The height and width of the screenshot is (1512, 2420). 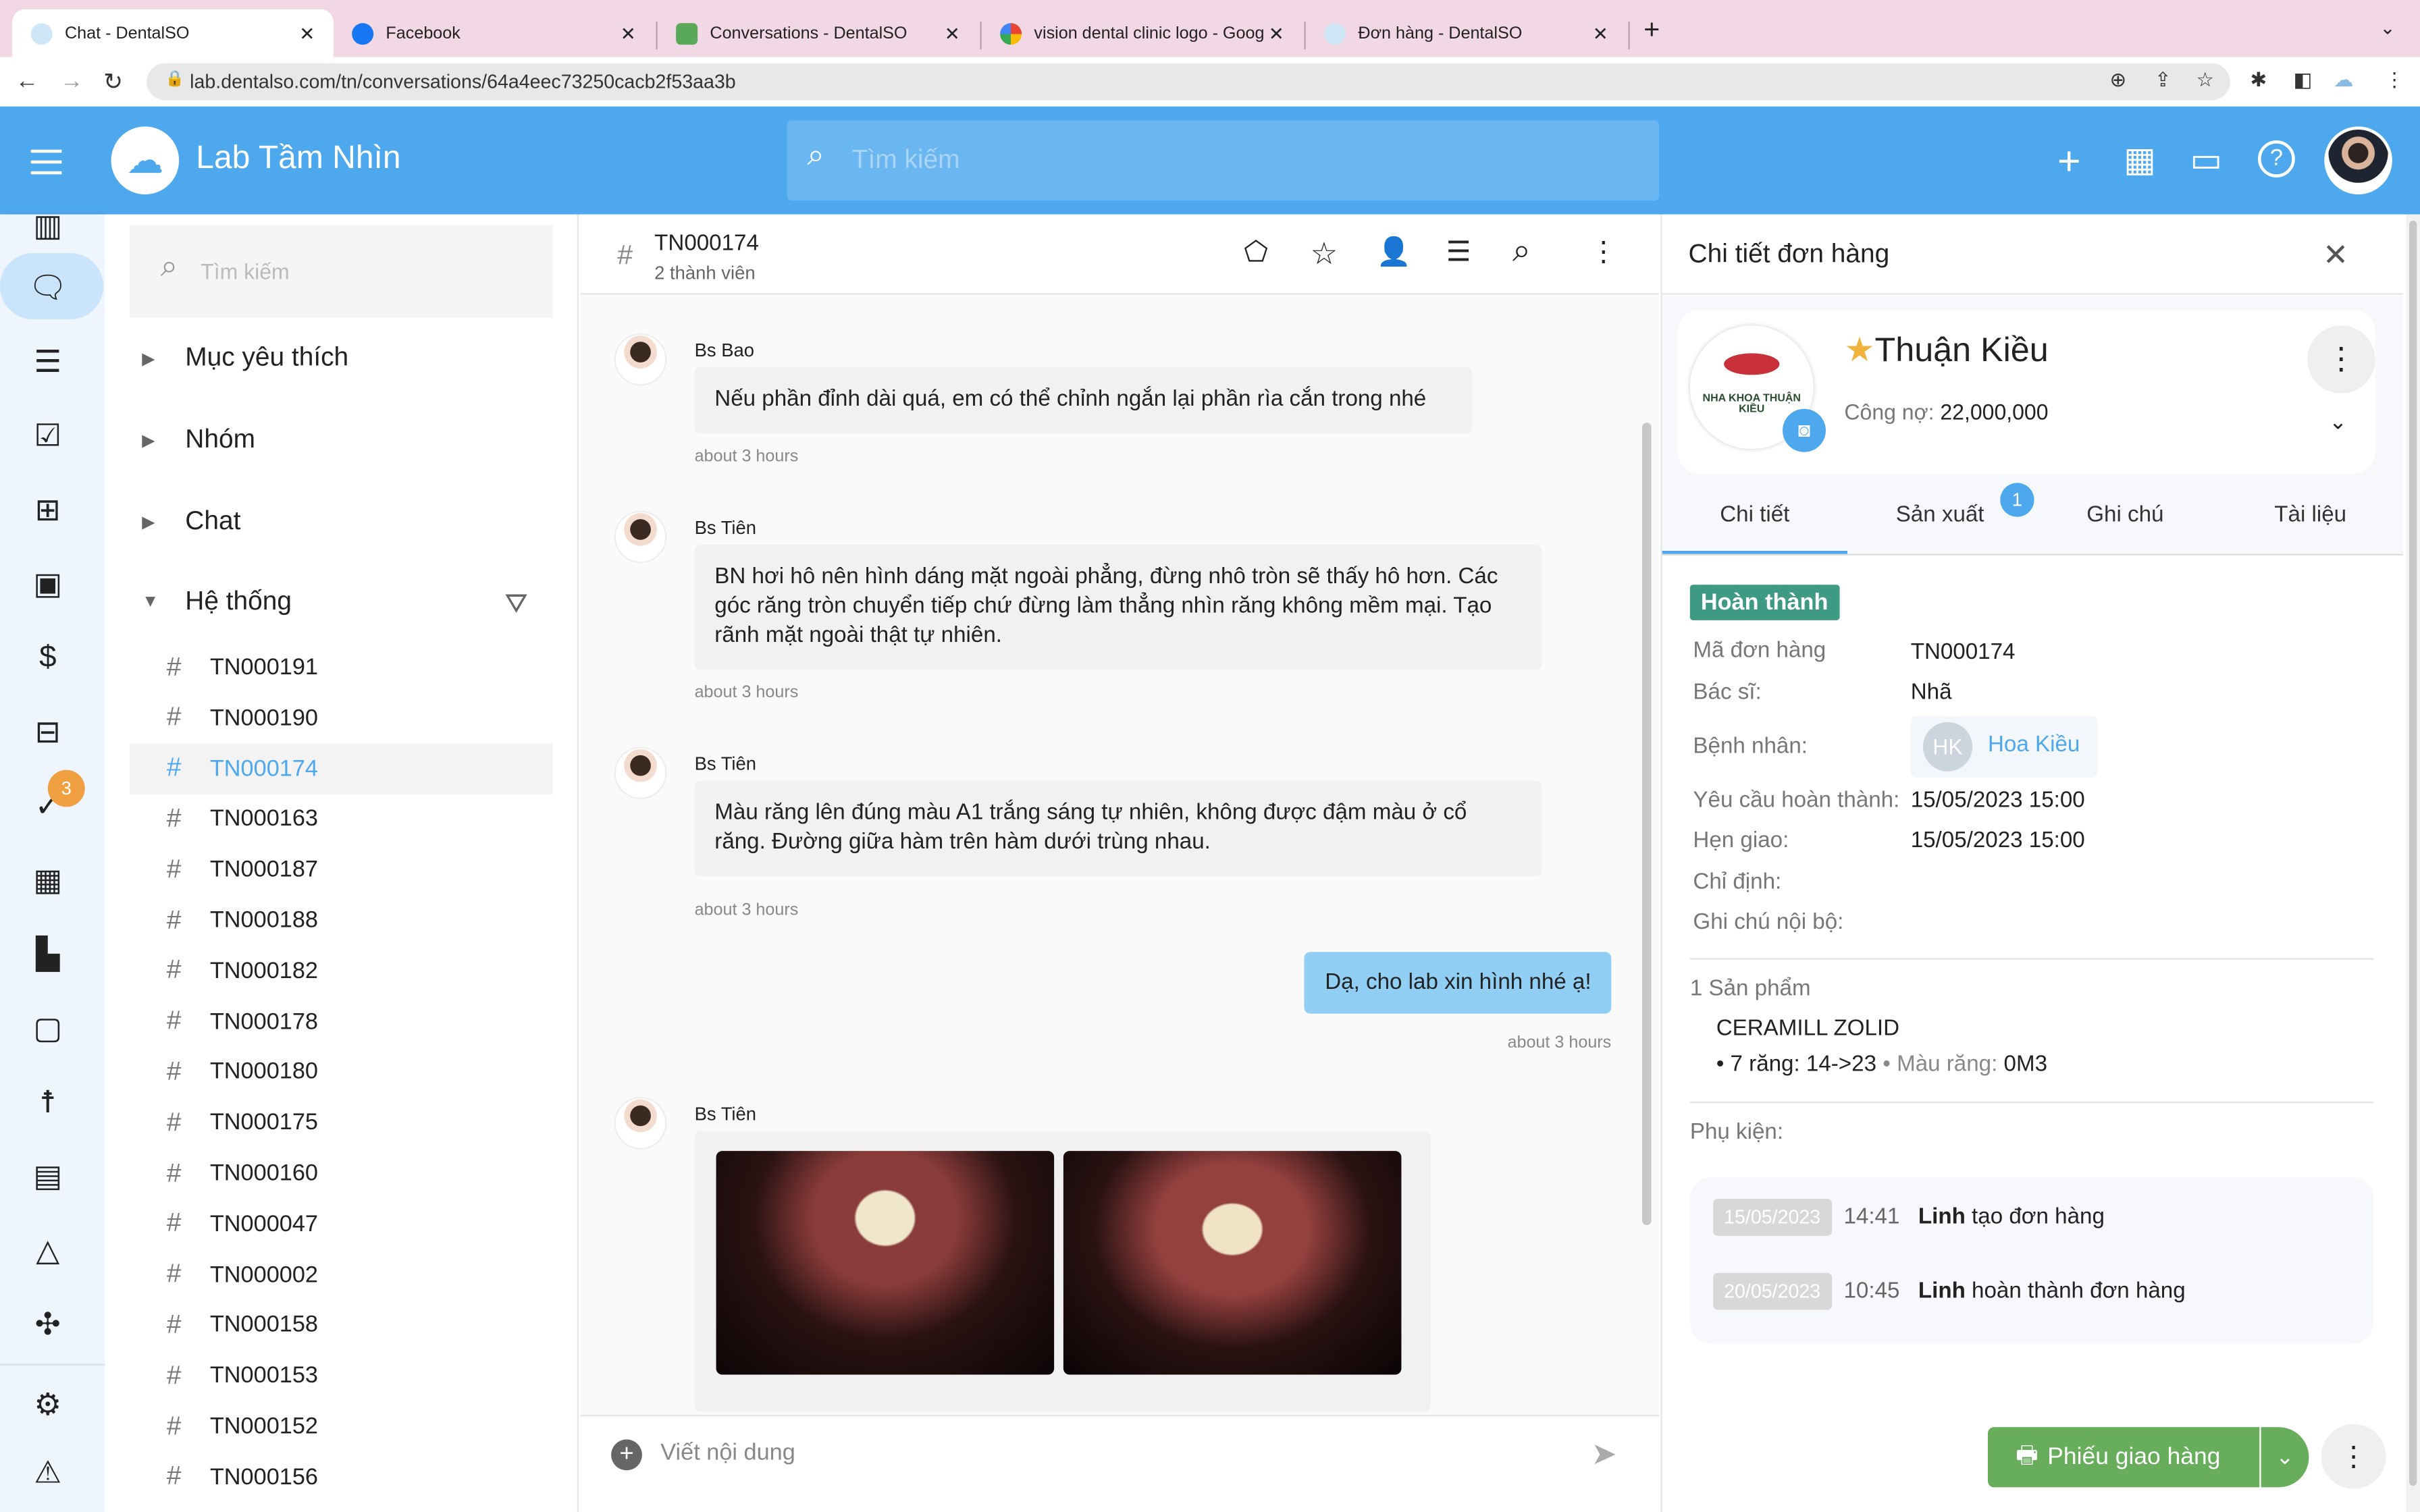 What do you see at coordinates (48, 225) in the screenshot?
I see `dashboard-icon: ▥` at bounding box center [48, 225].